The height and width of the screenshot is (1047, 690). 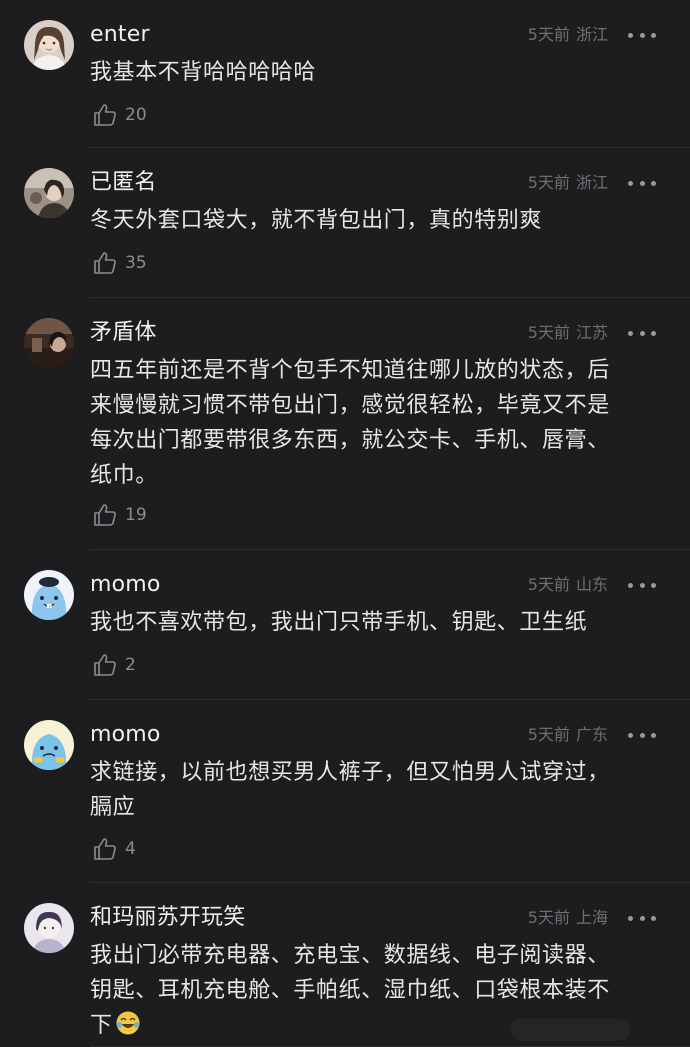 What do you see at coordinates (345, 74) in the screenshot?
I see `comment-item: enter 5天前 浙江 我基本不背哈哈哈哈哈 20` at bounding box center [345, 74].